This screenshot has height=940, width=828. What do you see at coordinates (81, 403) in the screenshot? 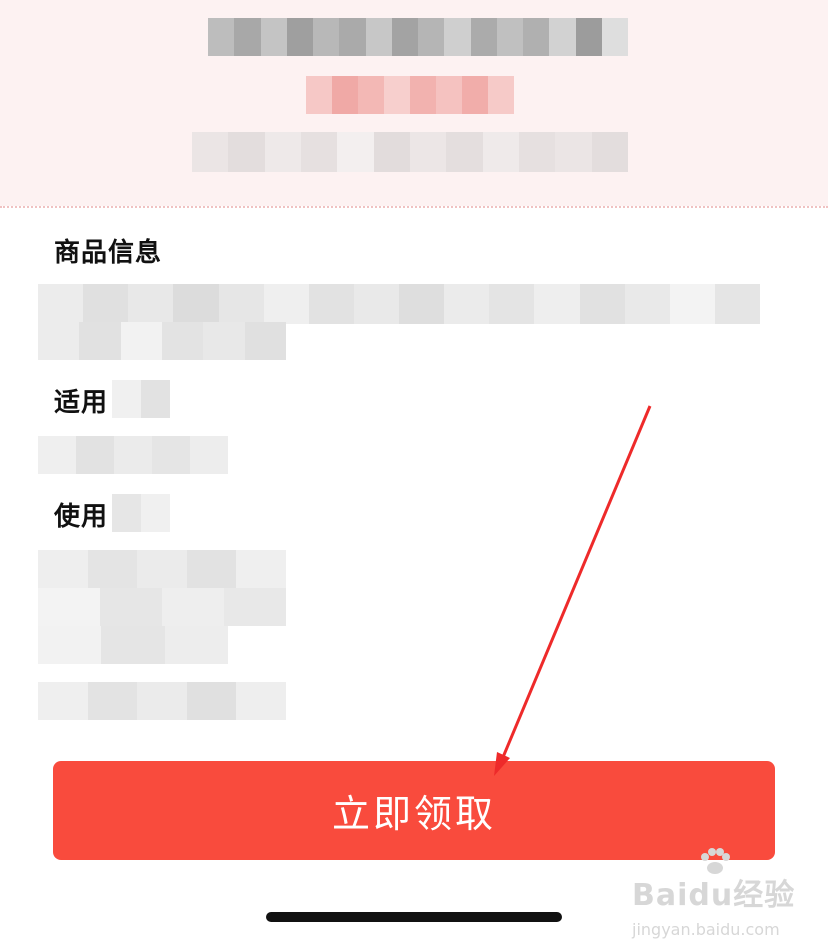
I see `applicable-heading: 适用` at bounding box center [81, 403].